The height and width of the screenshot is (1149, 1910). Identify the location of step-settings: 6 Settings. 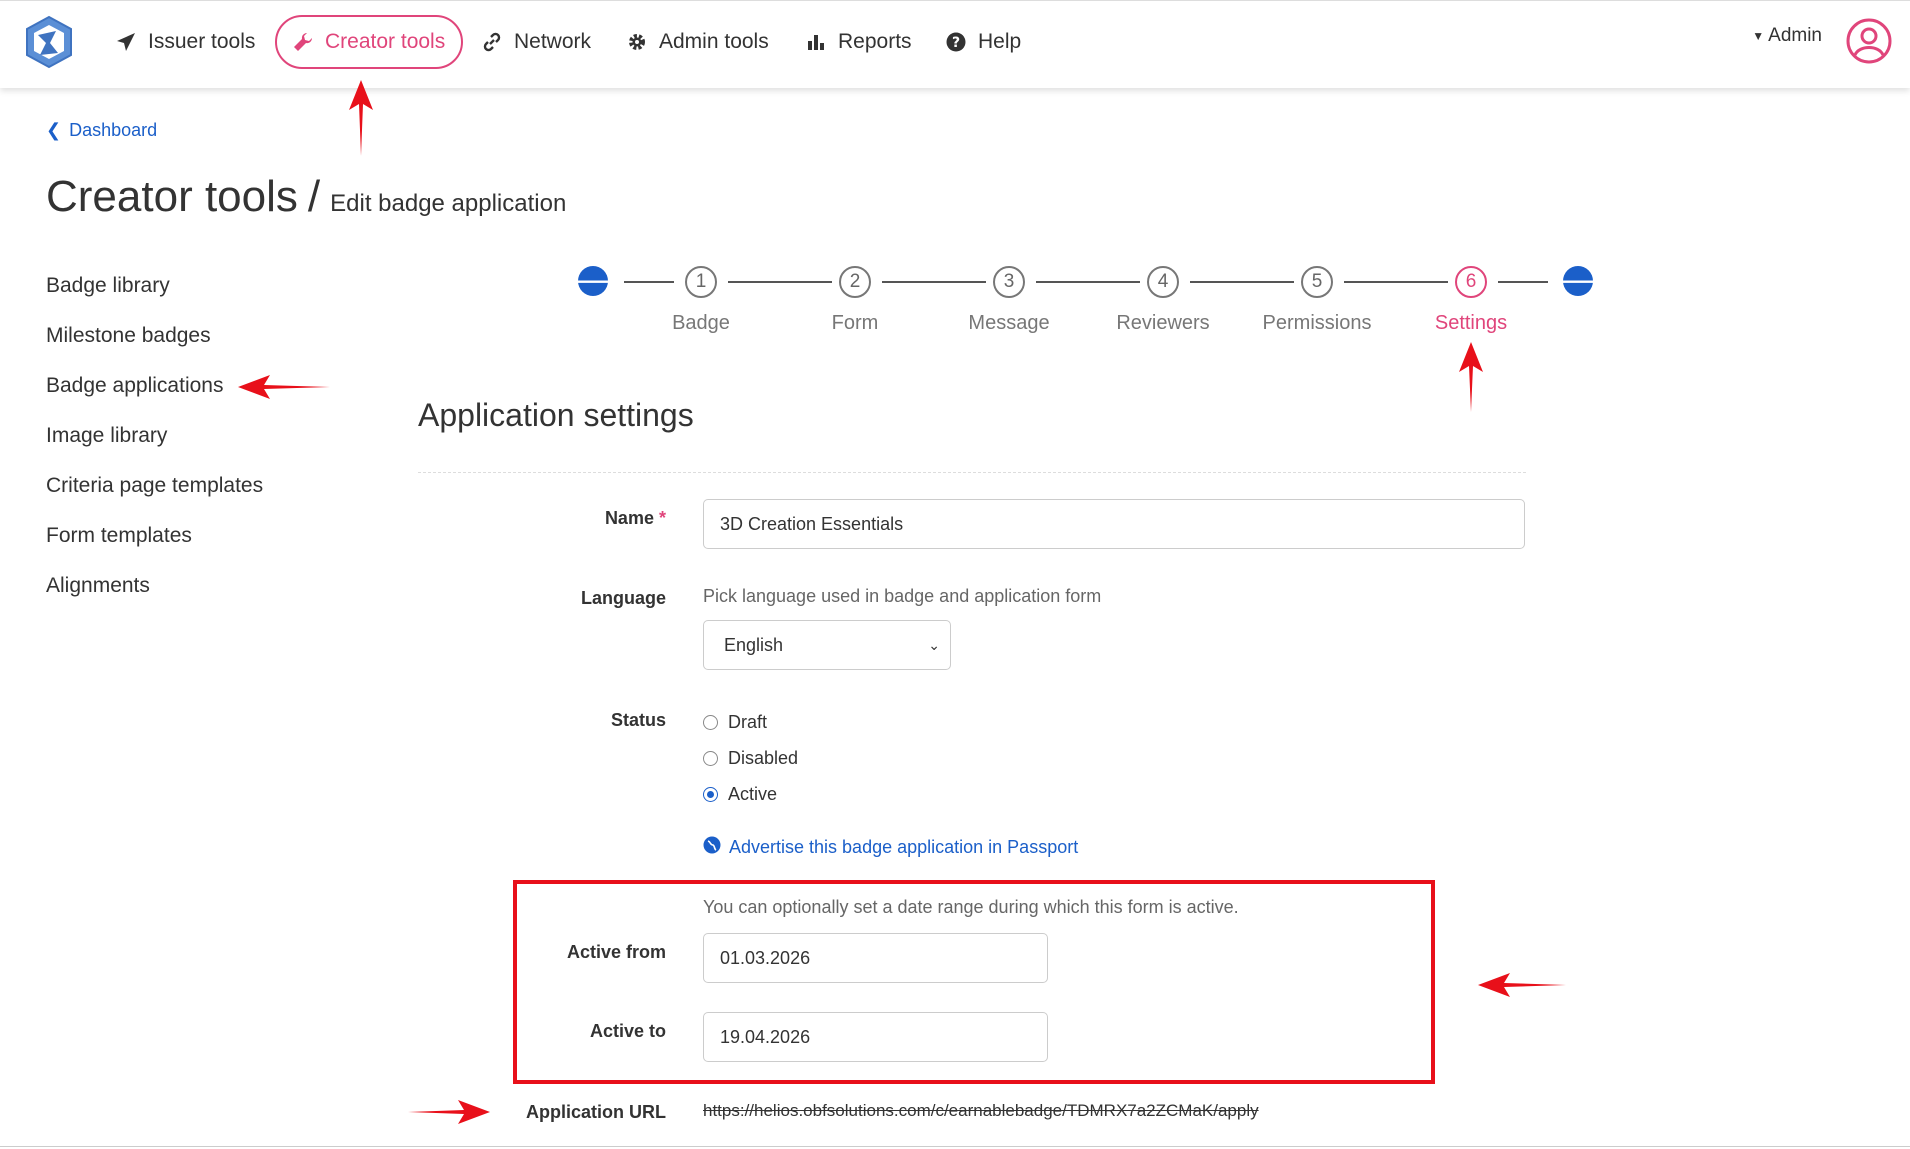
(1471, 300).